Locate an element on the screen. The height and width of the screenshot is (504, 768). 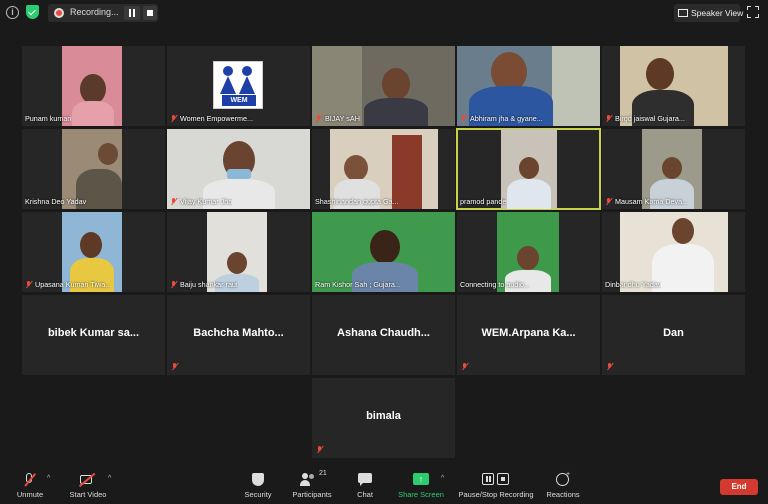
encryption-shield-icon is located at coordinates (32, 12).